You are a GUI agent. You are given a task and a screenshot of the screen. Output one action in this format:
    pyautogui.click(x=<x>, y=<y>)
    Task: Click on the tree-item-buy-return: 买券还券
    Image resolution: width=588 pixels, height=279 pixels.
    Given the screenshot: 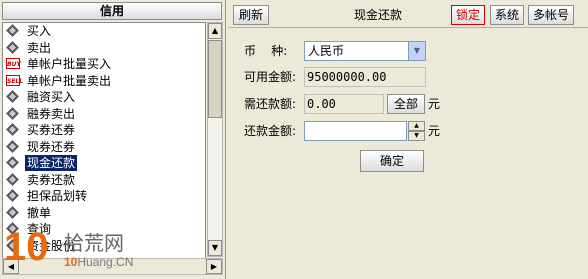 What is the action you would take?
    pyautogui.click(x=104, y=130)
    